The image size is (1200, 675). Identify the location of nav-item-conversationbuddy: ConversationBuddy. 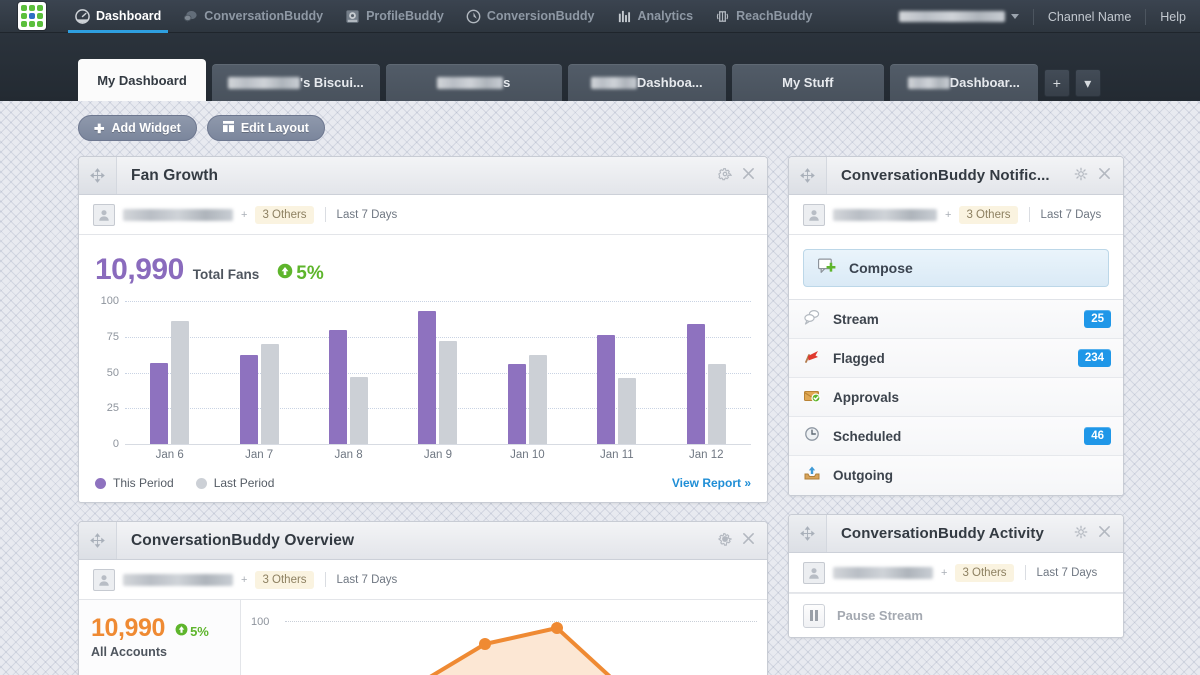
(253, 16).